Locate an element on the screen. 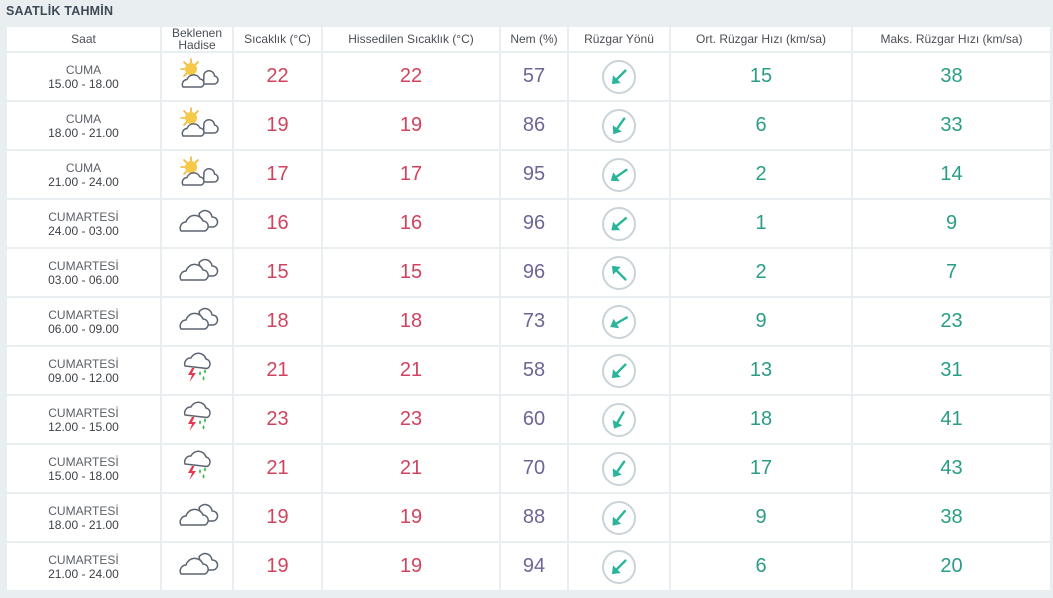 Image resolution: width=1053 pixels, height=598 pixels. time-range: 21.00 - 24.00 is located at coordinates (83, 573).